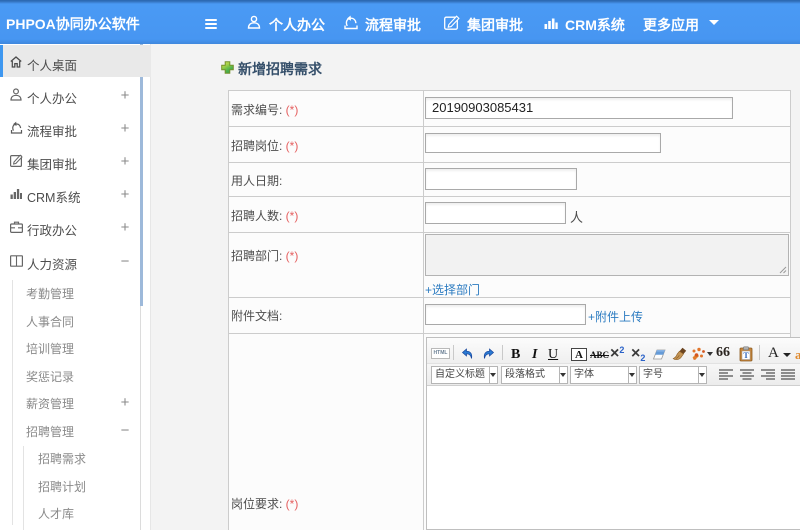 The image size is (800, 530). Describe the element at coordinates (746, 355) in the screenshot. I see `svg-text: T` at that location.